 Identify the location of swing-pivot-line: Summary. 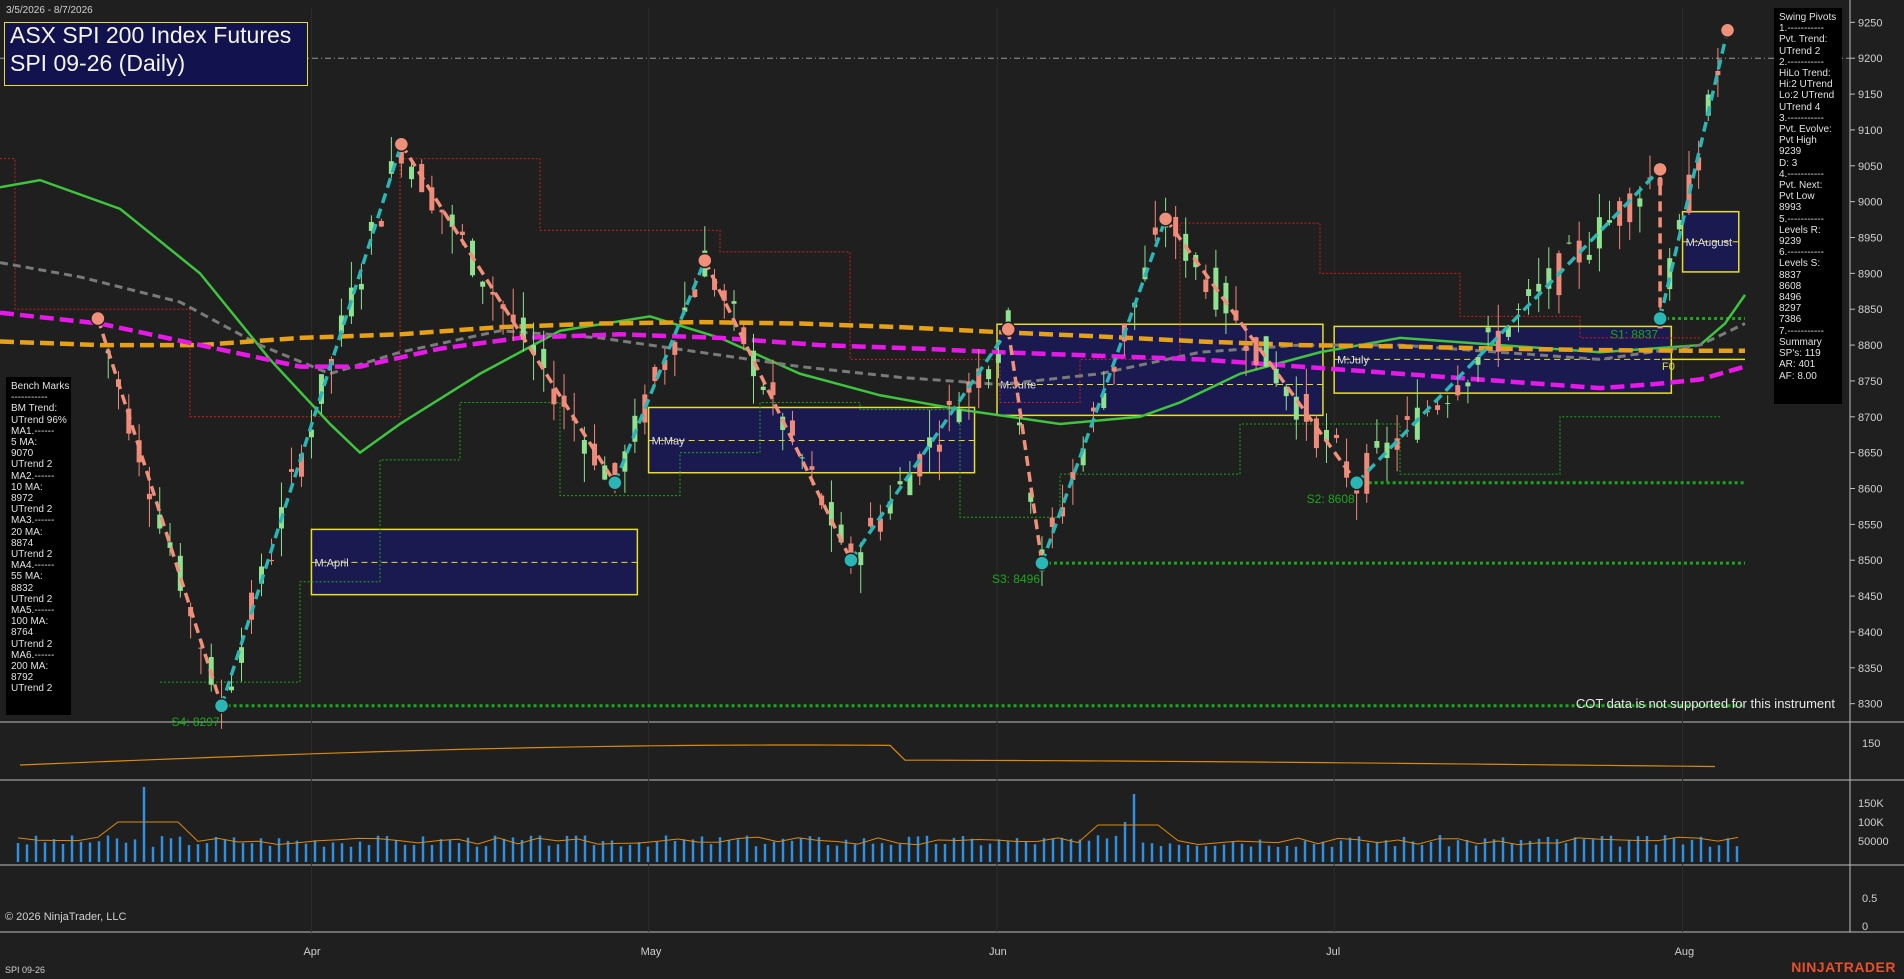
(1808, 342).